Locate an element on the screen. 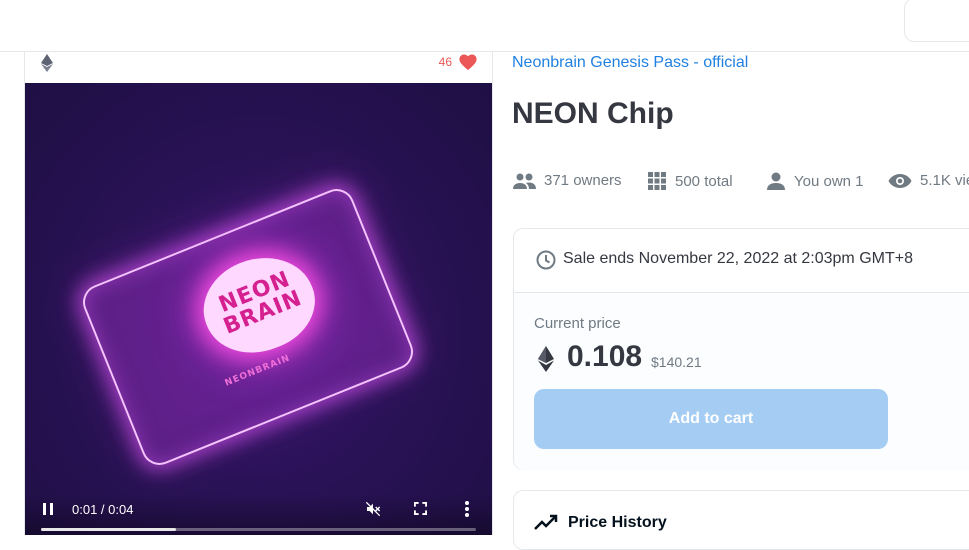  top-navigation-bar is located at coordinates (484, 26).